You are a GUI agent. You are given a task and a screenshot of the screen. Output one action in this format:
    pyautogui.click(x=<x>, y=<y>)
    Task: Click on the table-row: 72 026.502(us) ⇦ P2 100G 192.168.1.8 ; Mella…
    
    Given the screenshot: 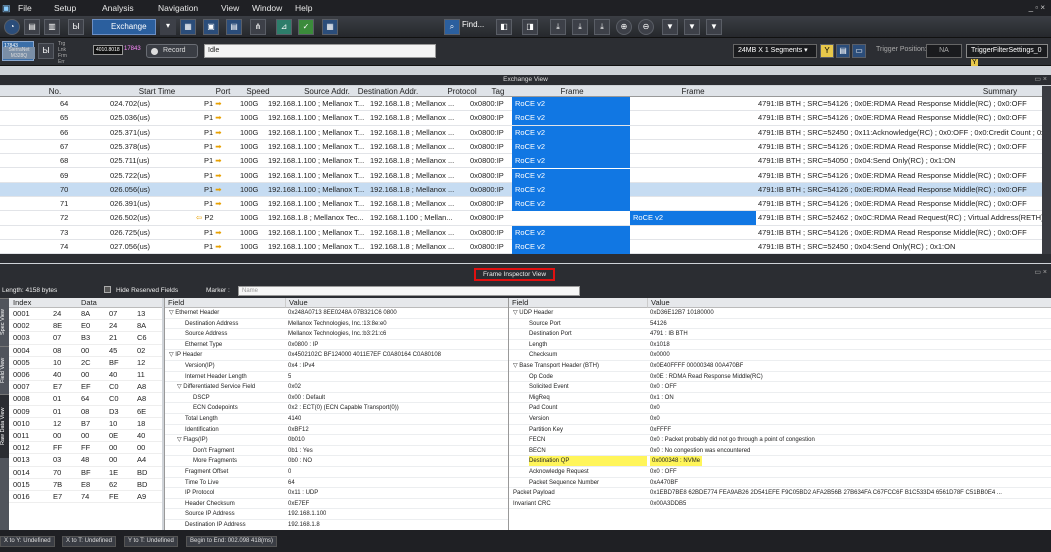 What is the action you would take?
    pyautogui.click(x=521, y=218)
    